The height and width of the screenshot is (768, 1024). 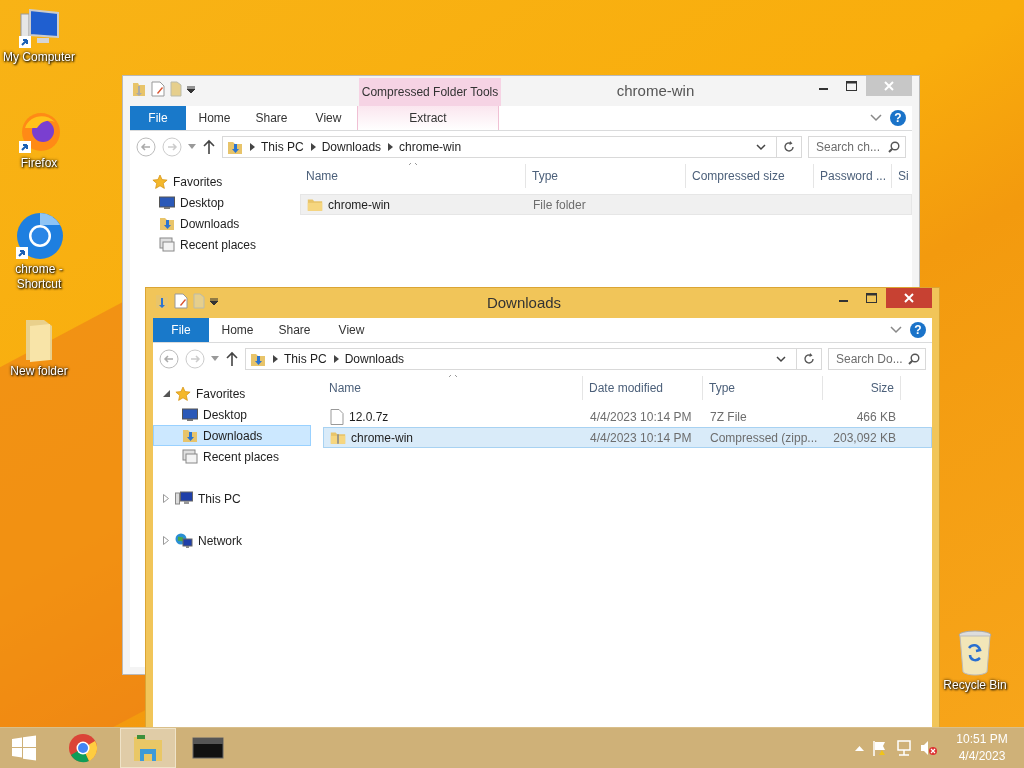 I want to click on breadcrumb-item: chrome-win, so click(x=430, y=147).